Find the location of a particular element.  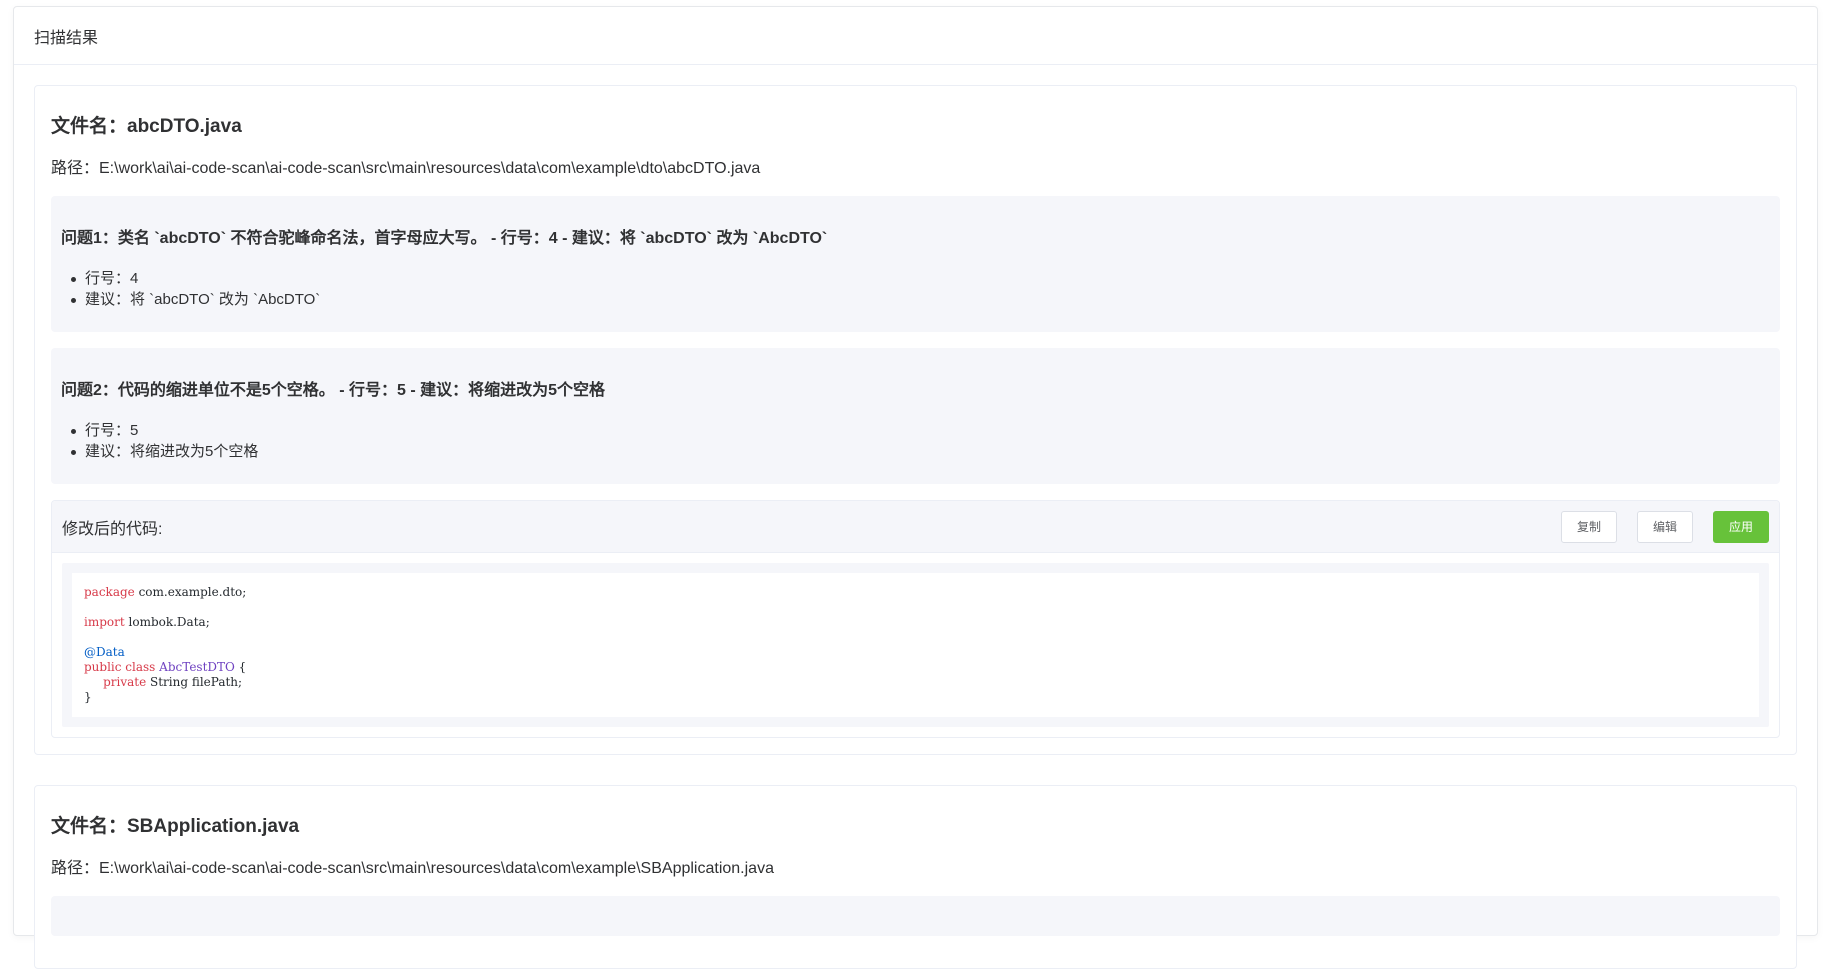

code-keyword: import is located at coordinates (104, 622).